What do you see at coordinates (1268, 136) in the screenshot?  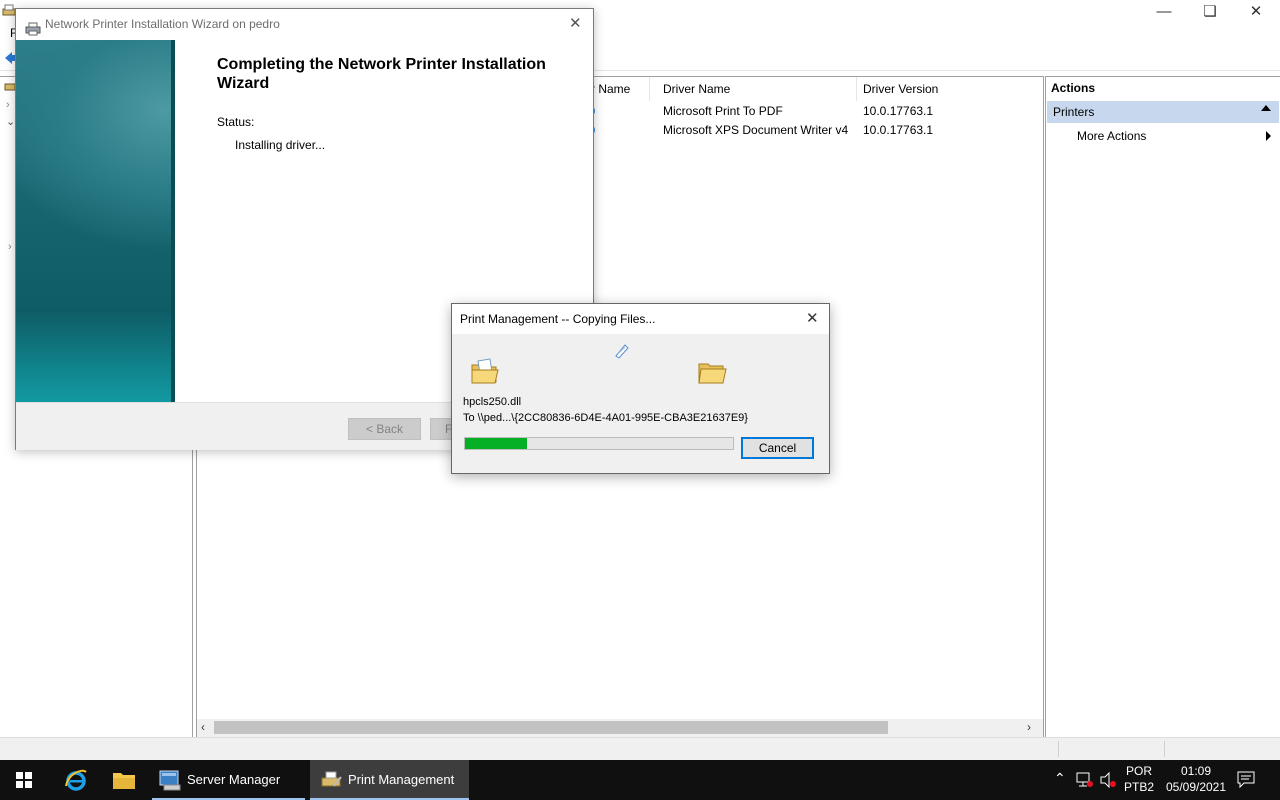 I see `submenu-arrow-icon` at bounding box center [1268, 136].